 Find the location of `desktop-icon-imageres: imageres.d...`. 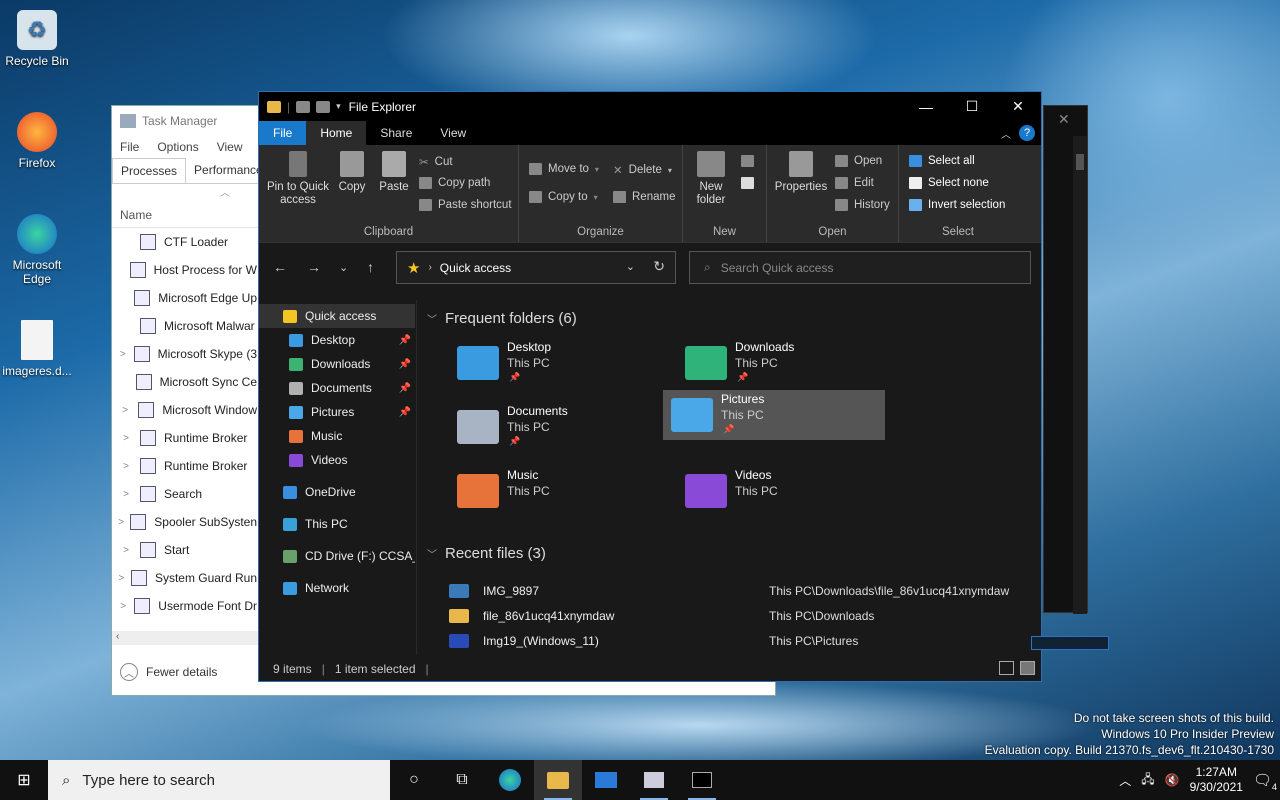

desktop-icon-imageres: imageres.d... is located at coordinates (37, 349).